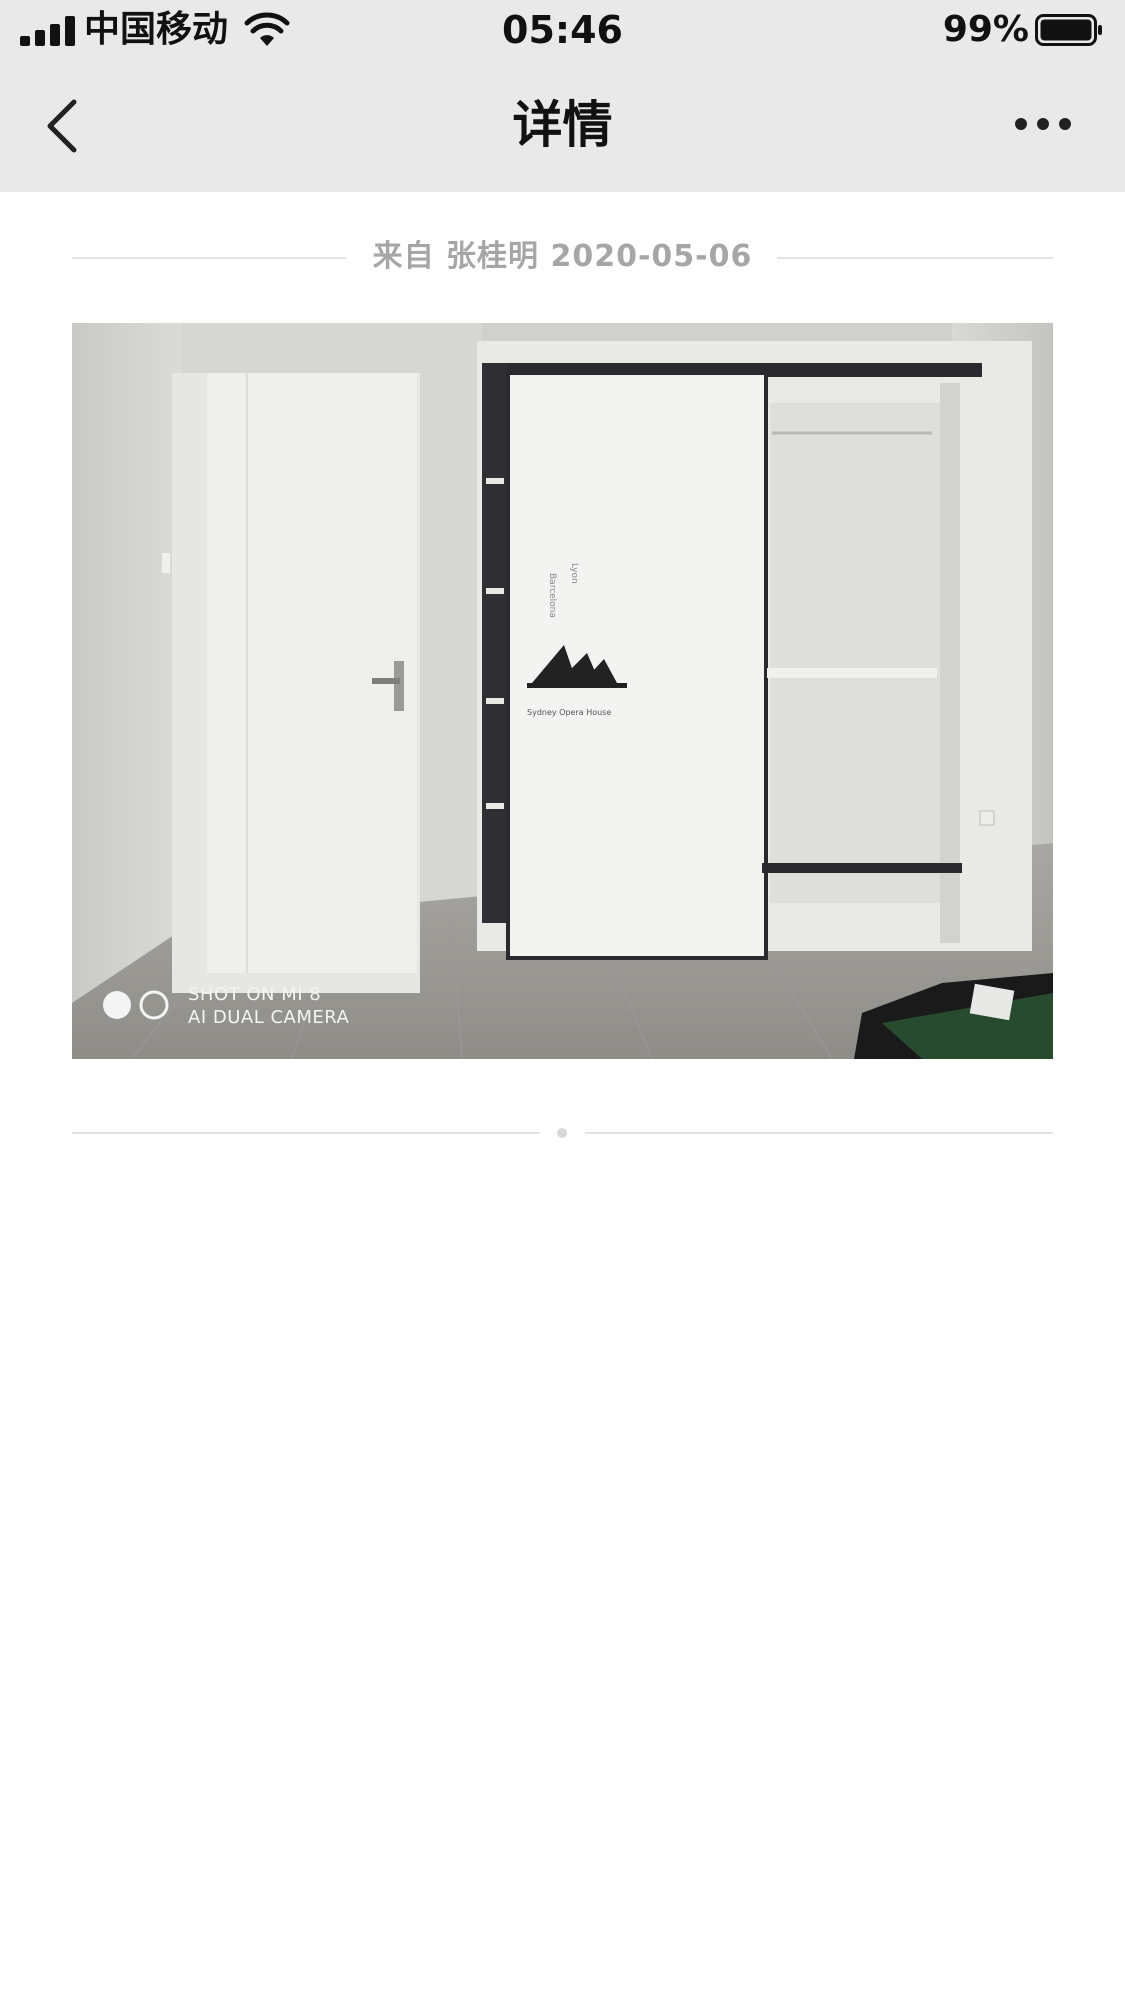 The height and width of the screenshot is (2001, 1125). What do you see at coordinates (562, 31) in the screenshot?
I see `status-bar: 中国移动 05:46 99%` at bounding box center [562, 31].